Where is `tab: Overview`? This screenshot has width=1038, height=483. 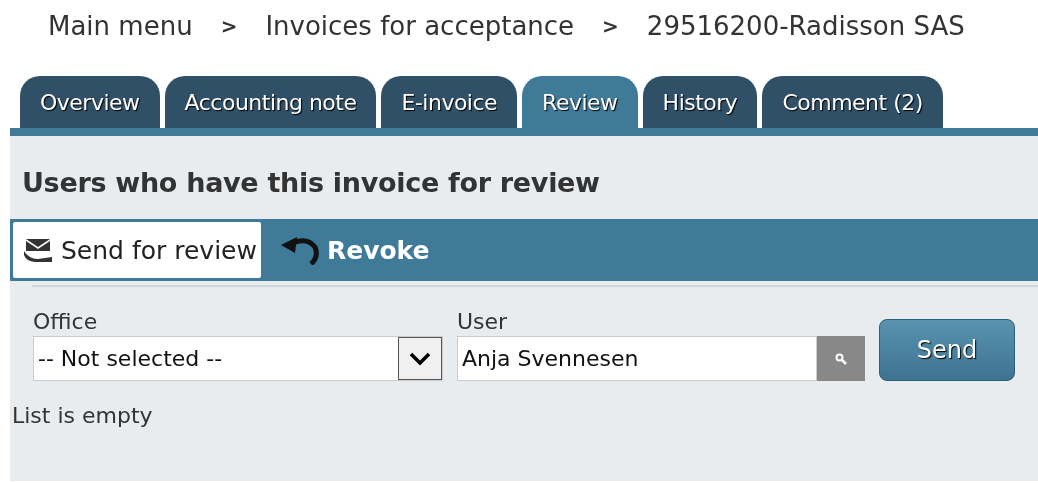 tab: Overview is located at coordinates (90, 102).